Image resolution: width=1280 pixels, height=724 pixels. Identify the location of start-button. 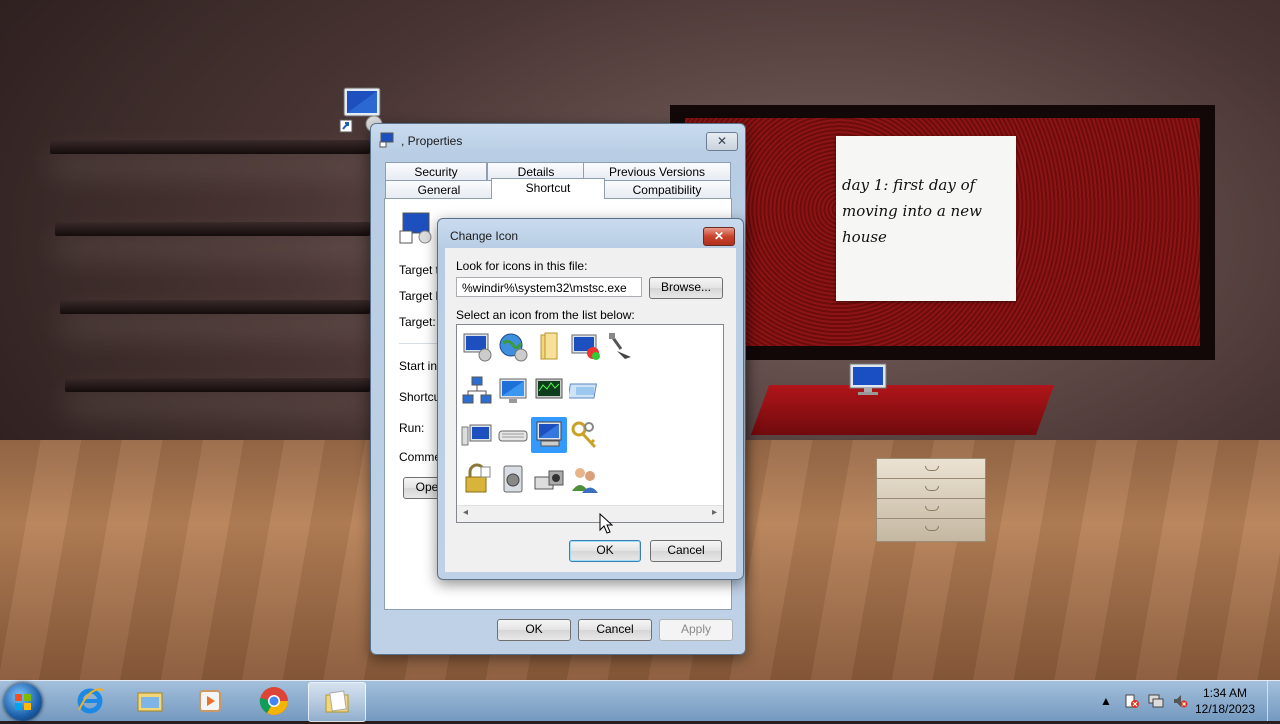
(23, 702).